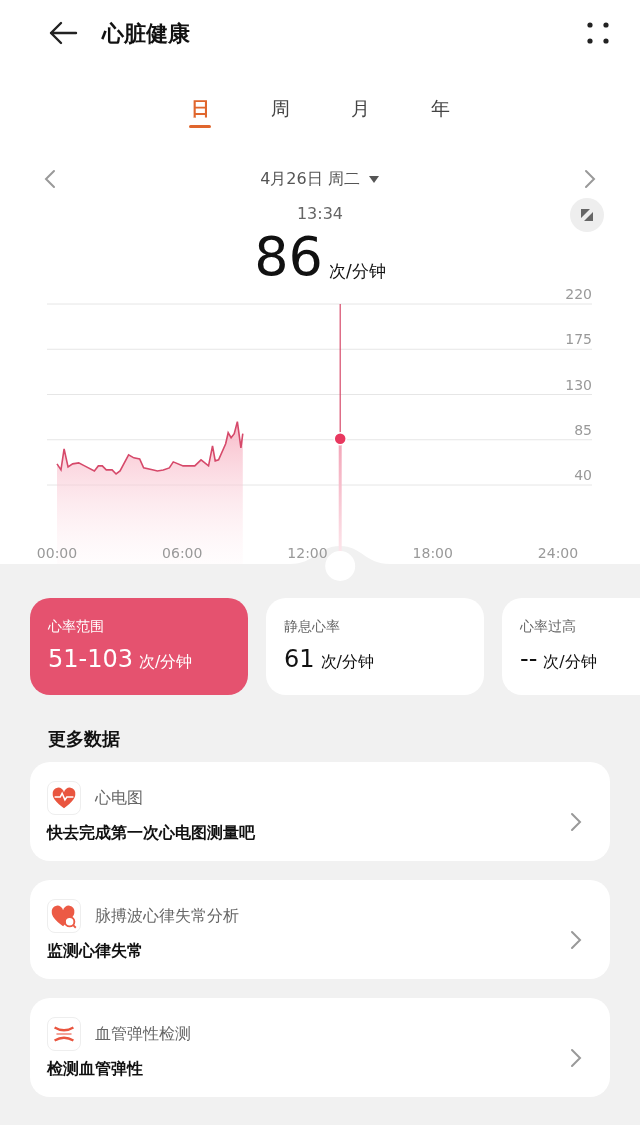 Image resolution: width=640 pixels, height=1125 pixels. Describe the element at coordinates (320, 1047) in the screenshot. I see `feature-card: 血管弹性检测 检测血管弹性` at that location.